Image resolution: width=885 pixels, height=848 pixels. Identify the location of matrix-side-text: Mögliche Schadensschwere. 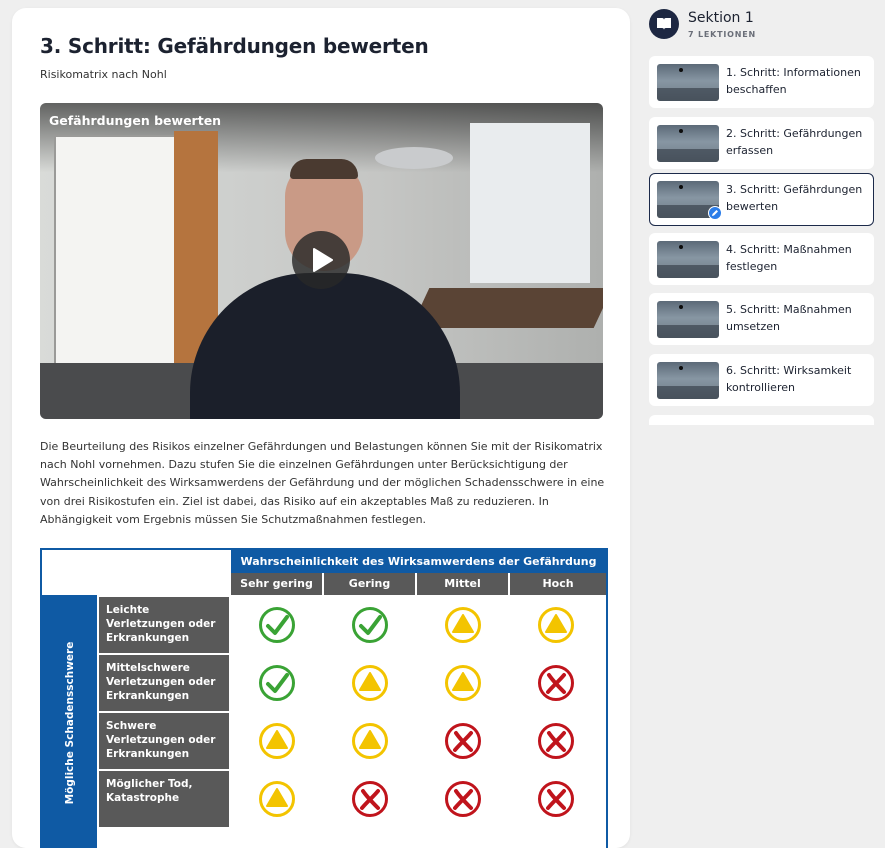
(69, 722).